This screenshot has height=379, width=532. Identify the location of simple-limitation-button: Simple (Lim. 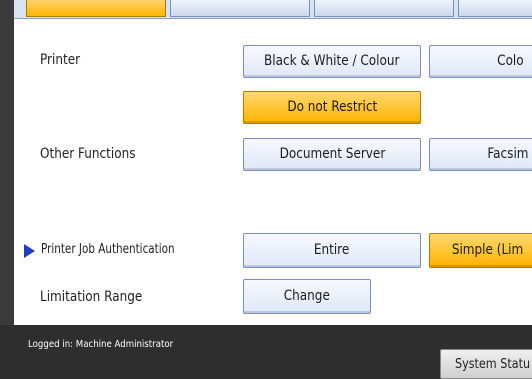
(480, 250).